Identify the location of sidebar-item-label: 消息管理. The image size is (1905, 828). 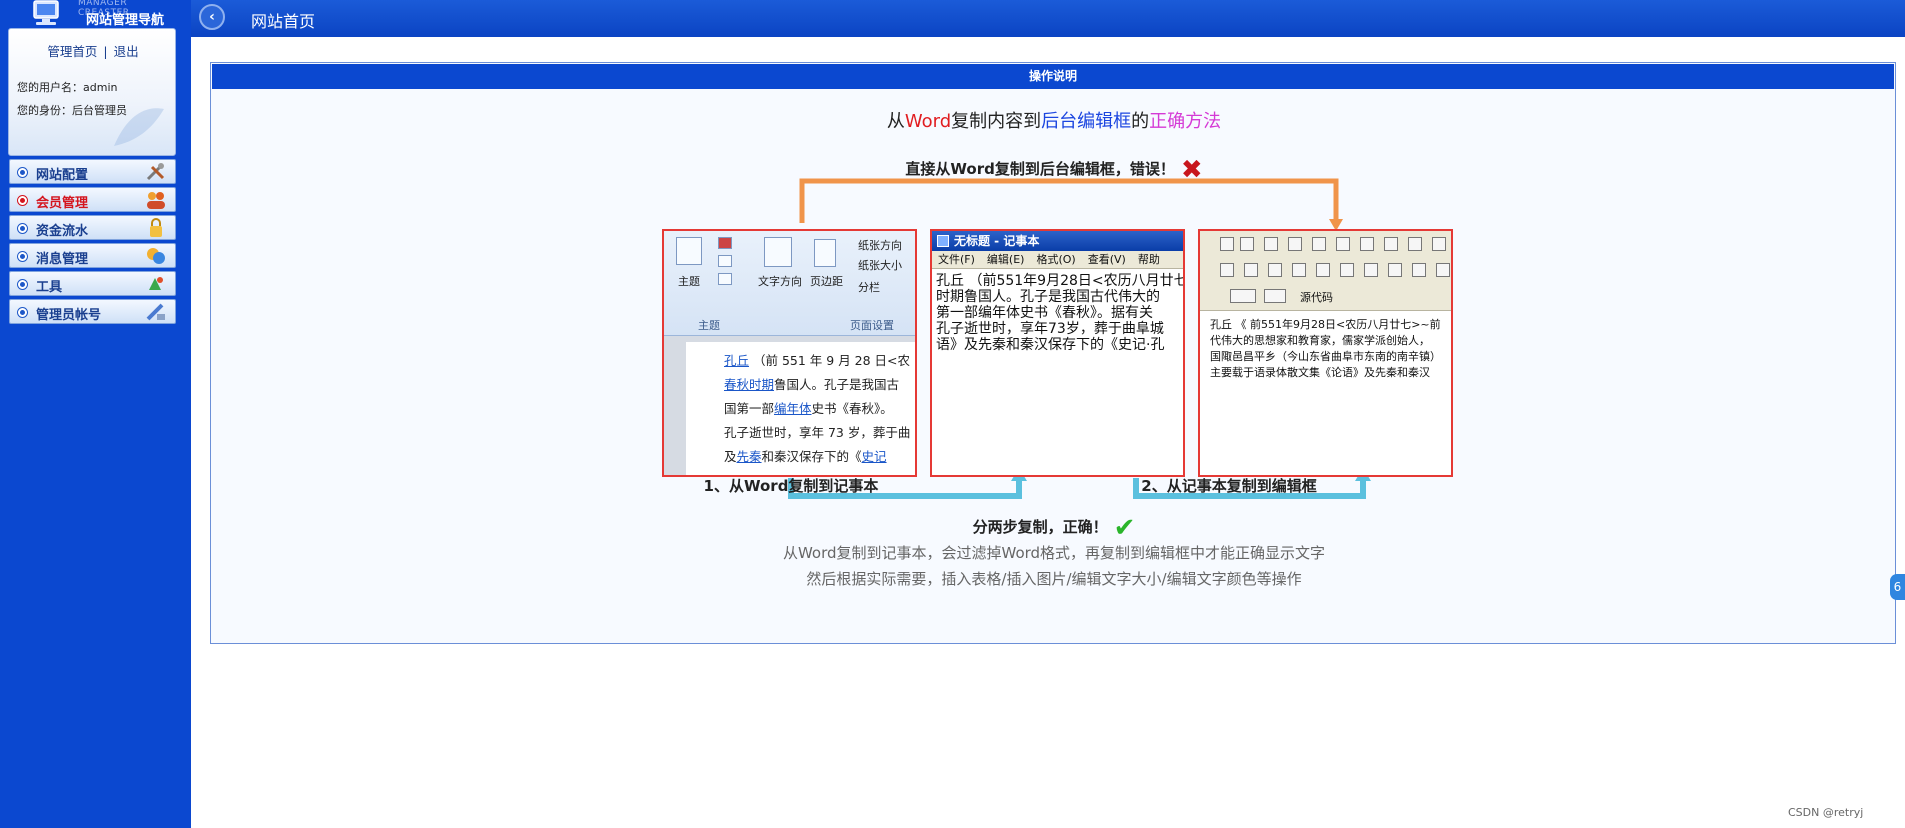
(62, 259).